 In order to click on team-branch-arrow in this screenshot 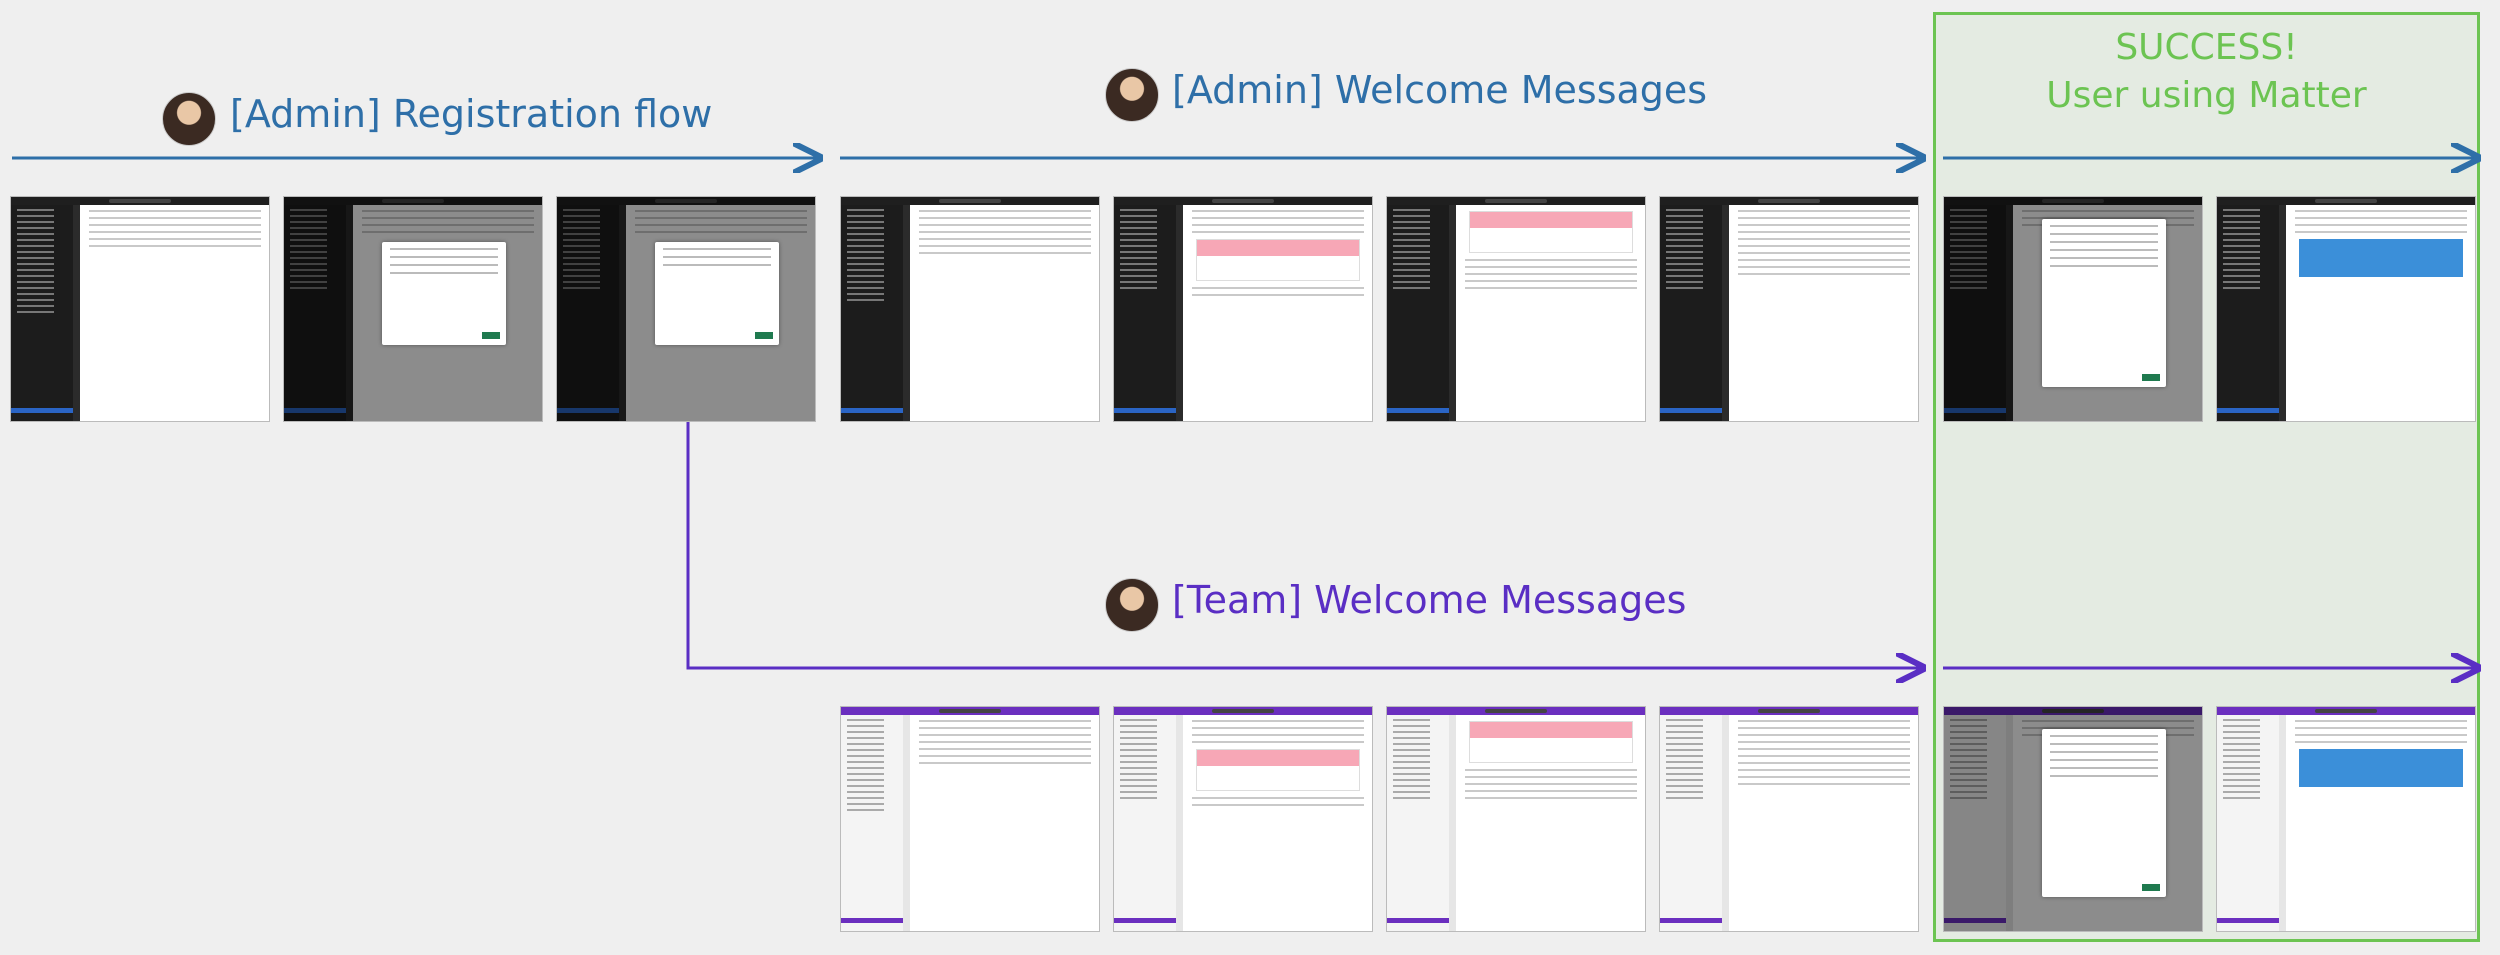, I will do `click(1304, 545)`.